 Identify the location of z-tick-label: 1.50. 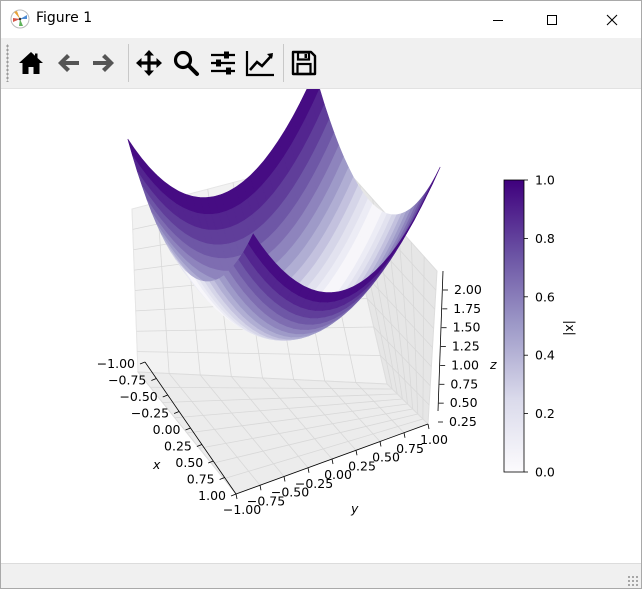
(467, 327).